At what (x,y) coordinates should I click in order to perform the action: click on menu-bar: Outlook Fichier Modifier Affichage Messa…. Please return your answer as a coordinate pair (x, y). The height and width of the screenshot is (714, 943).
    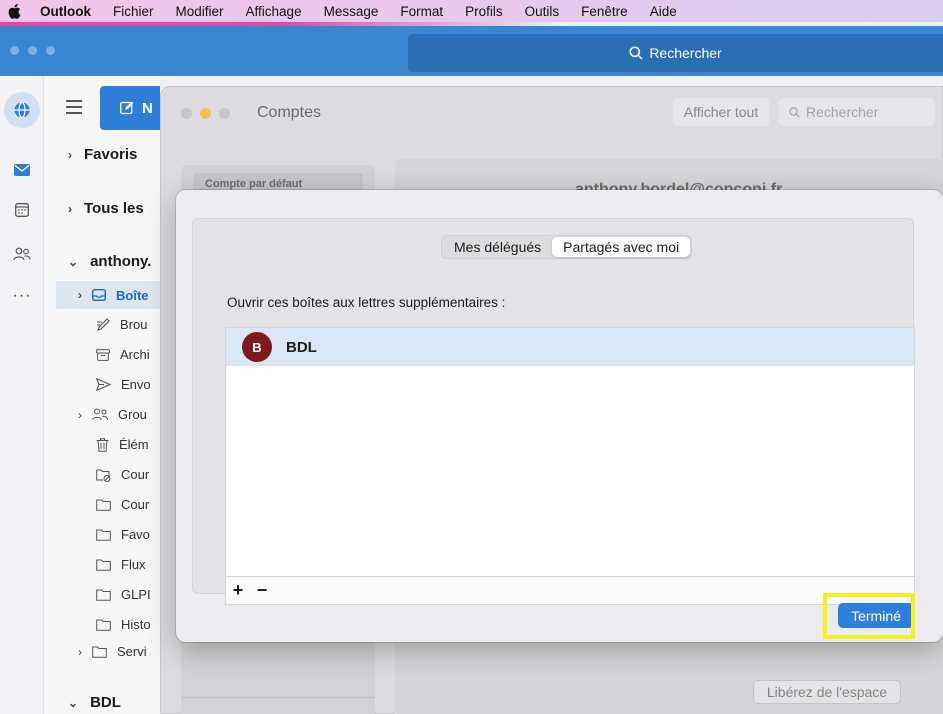
    Looking at the image, I should click on (471, 11).